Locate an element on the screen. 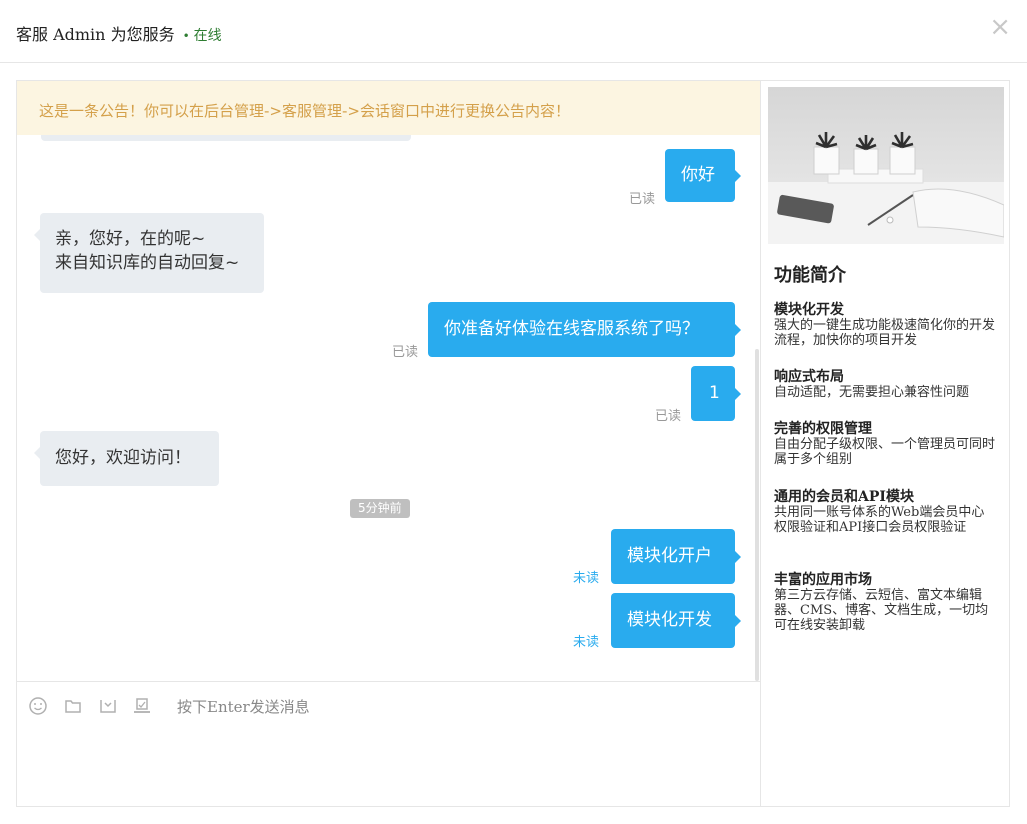 The height and width of the screenshot is (824, 1027). feature-desc: 共用同一账号体系的Web端会员中心权限验证和API接口会员权限验证 is located at coordinates (879, 520).